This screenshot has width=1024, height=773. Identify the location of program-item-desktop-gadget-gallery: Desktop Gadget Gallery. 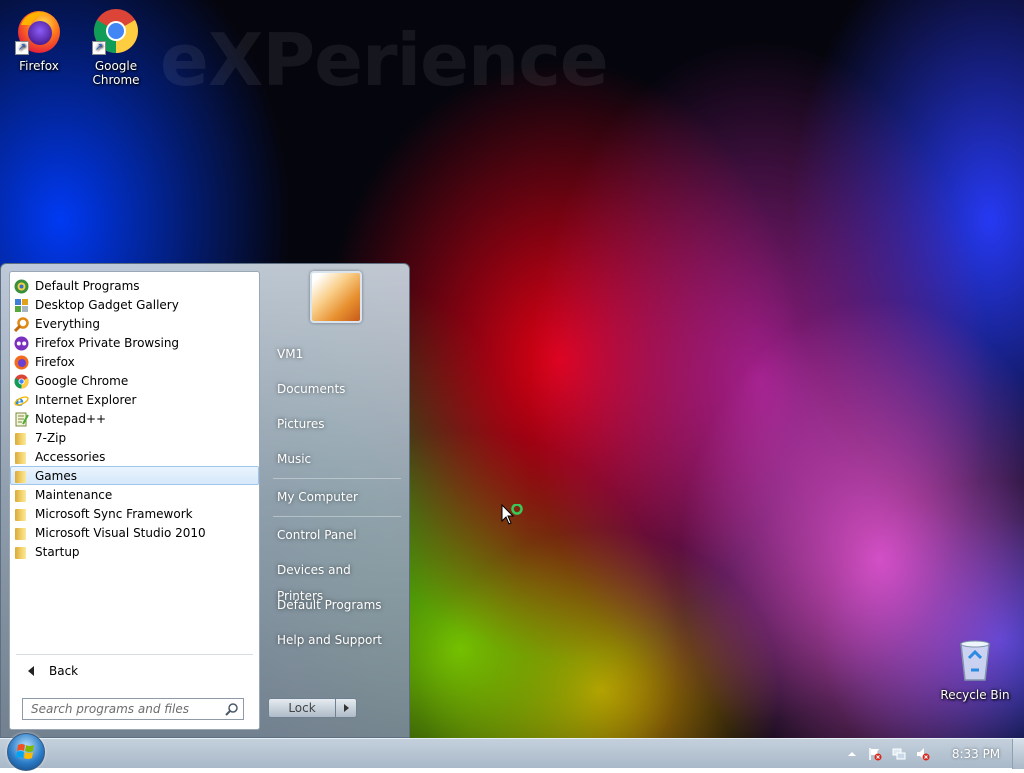
(134, 304).